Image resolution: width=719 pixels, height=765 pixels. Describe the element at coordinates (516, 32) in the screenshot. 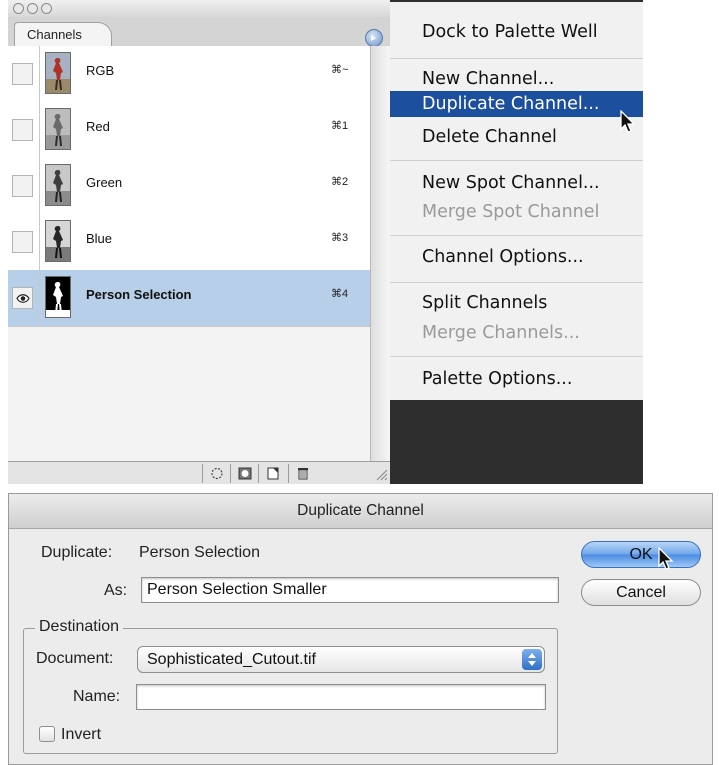

I see `menu-item-dock-to-palette-well: Dock to Palette Well` at that location.